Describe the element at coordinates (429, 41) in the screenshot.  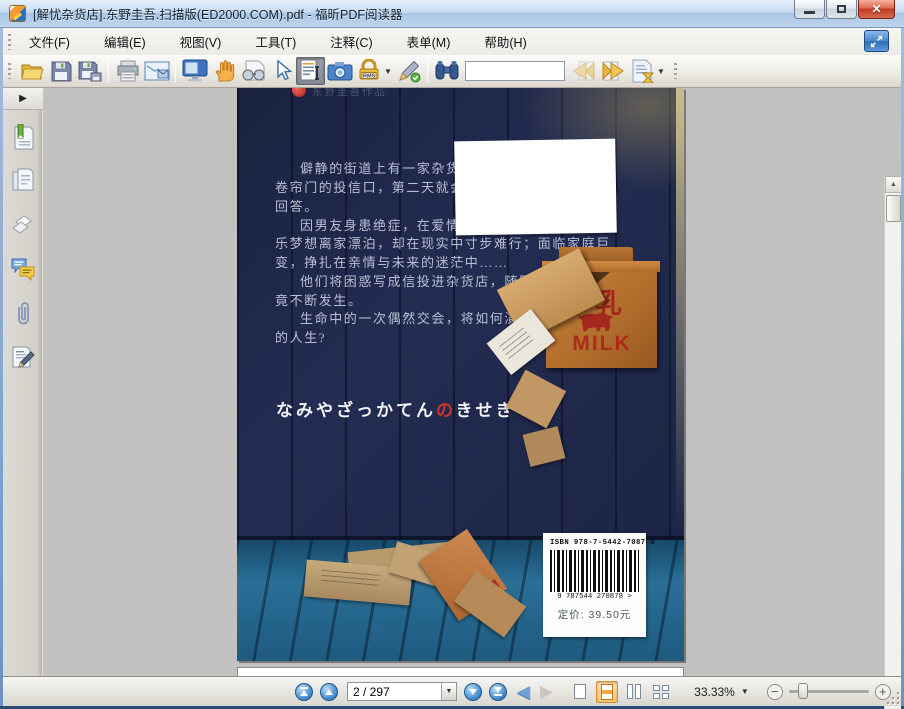
I see `menu-forms: 表单(M)` at that location.